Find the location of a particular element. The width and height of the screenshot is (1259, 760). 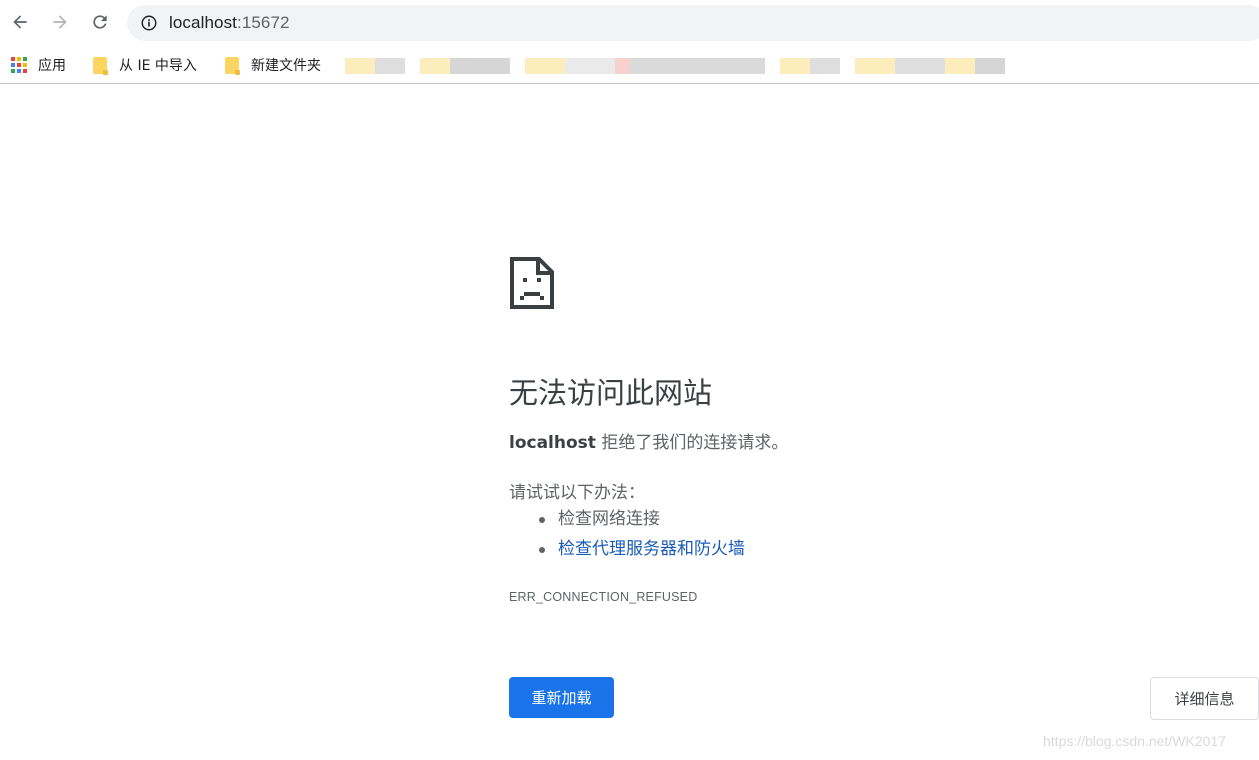

error-host: localhost is located at coordinates (552, 443).